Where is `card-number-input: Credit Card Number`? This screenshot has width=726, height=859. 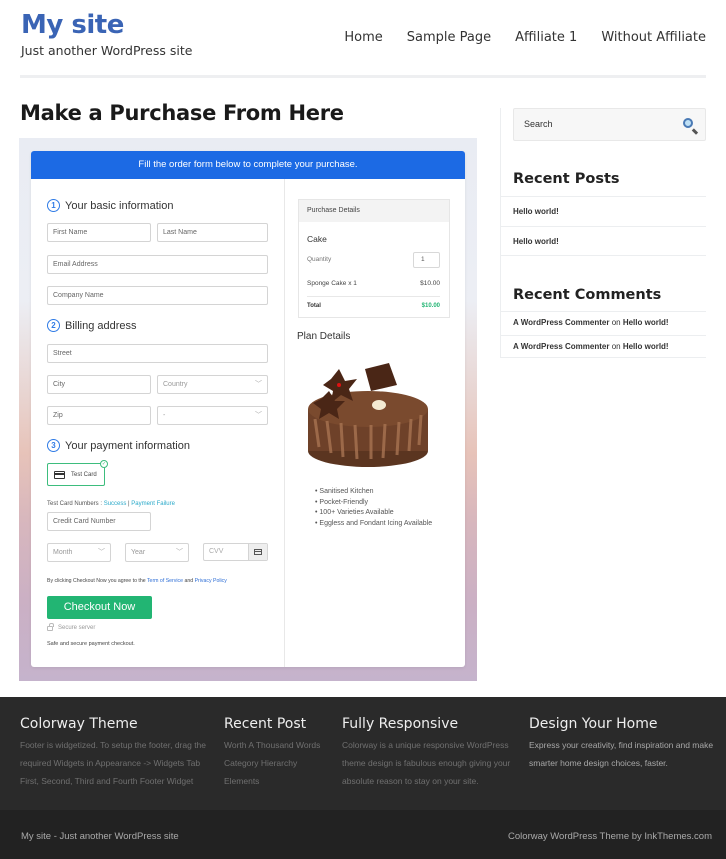 card-number-input: Credit Card Number is located at coordinates (99, 521).